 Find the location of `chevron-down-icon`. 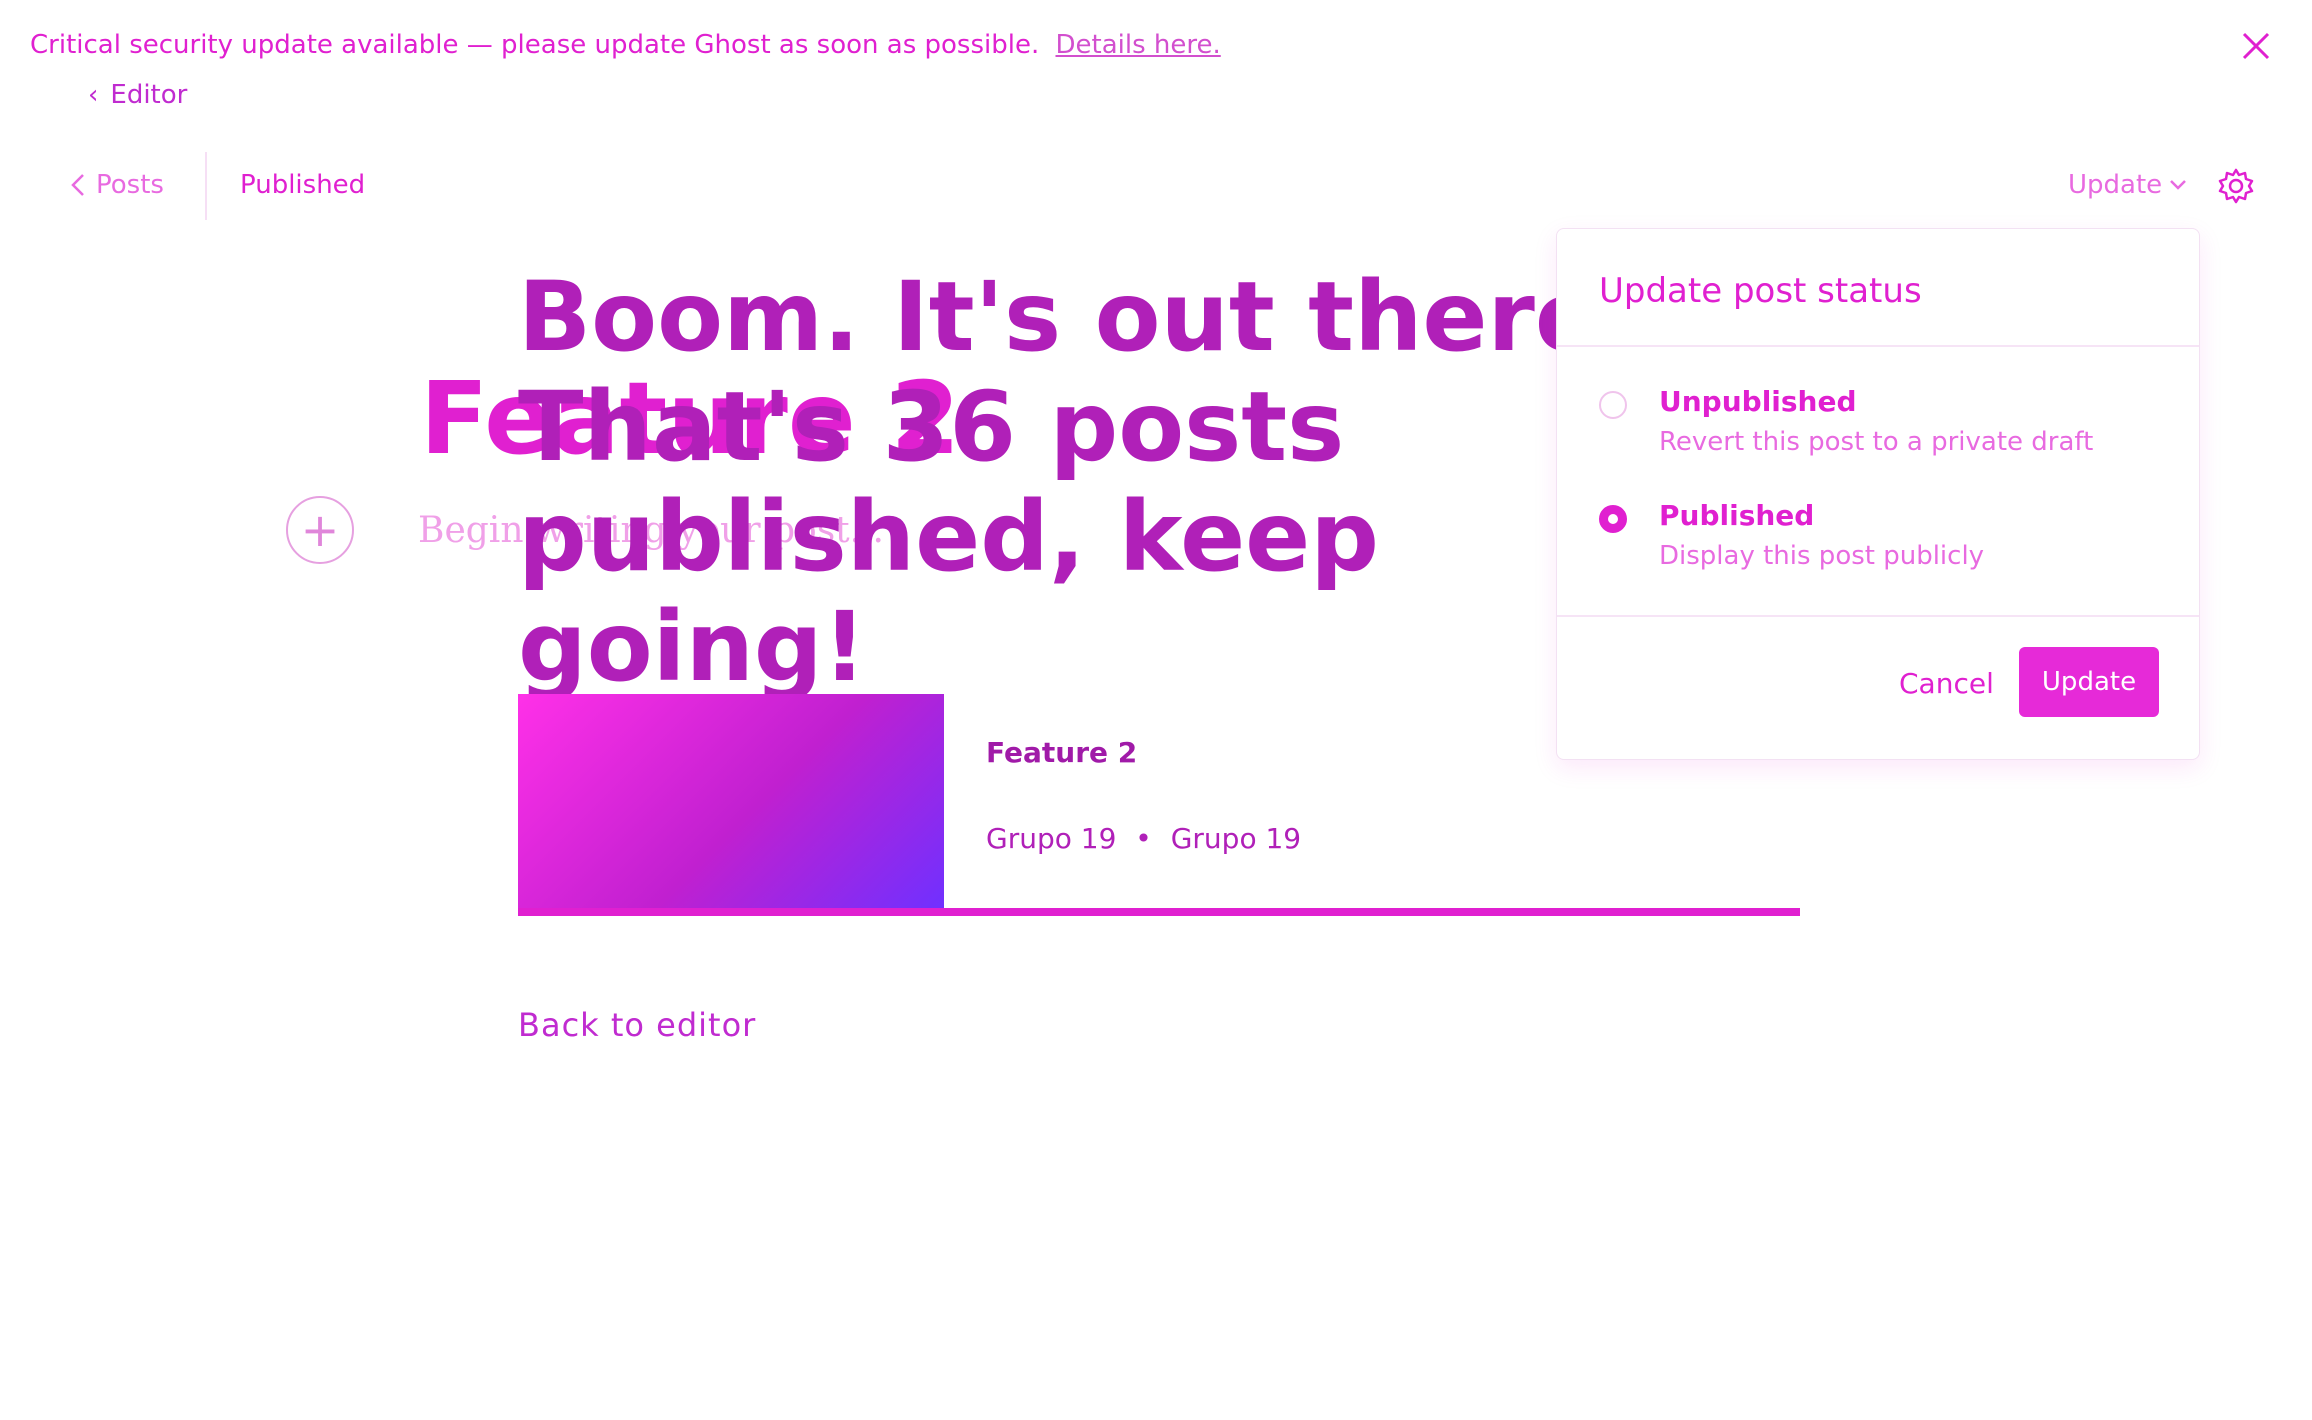

chevron-down-icon is located at coordinates (2178, 185).